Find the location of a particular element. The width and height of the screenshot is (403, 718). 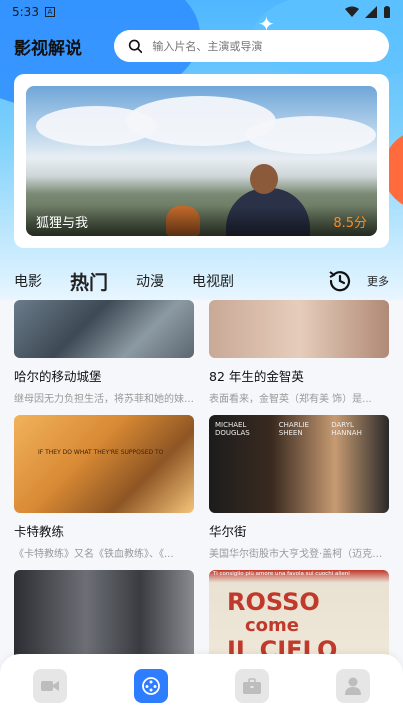

movie-poster: IF THEY DO WHAT THEY'RE SUPPOSED TO is located at coordinates (104, 464).